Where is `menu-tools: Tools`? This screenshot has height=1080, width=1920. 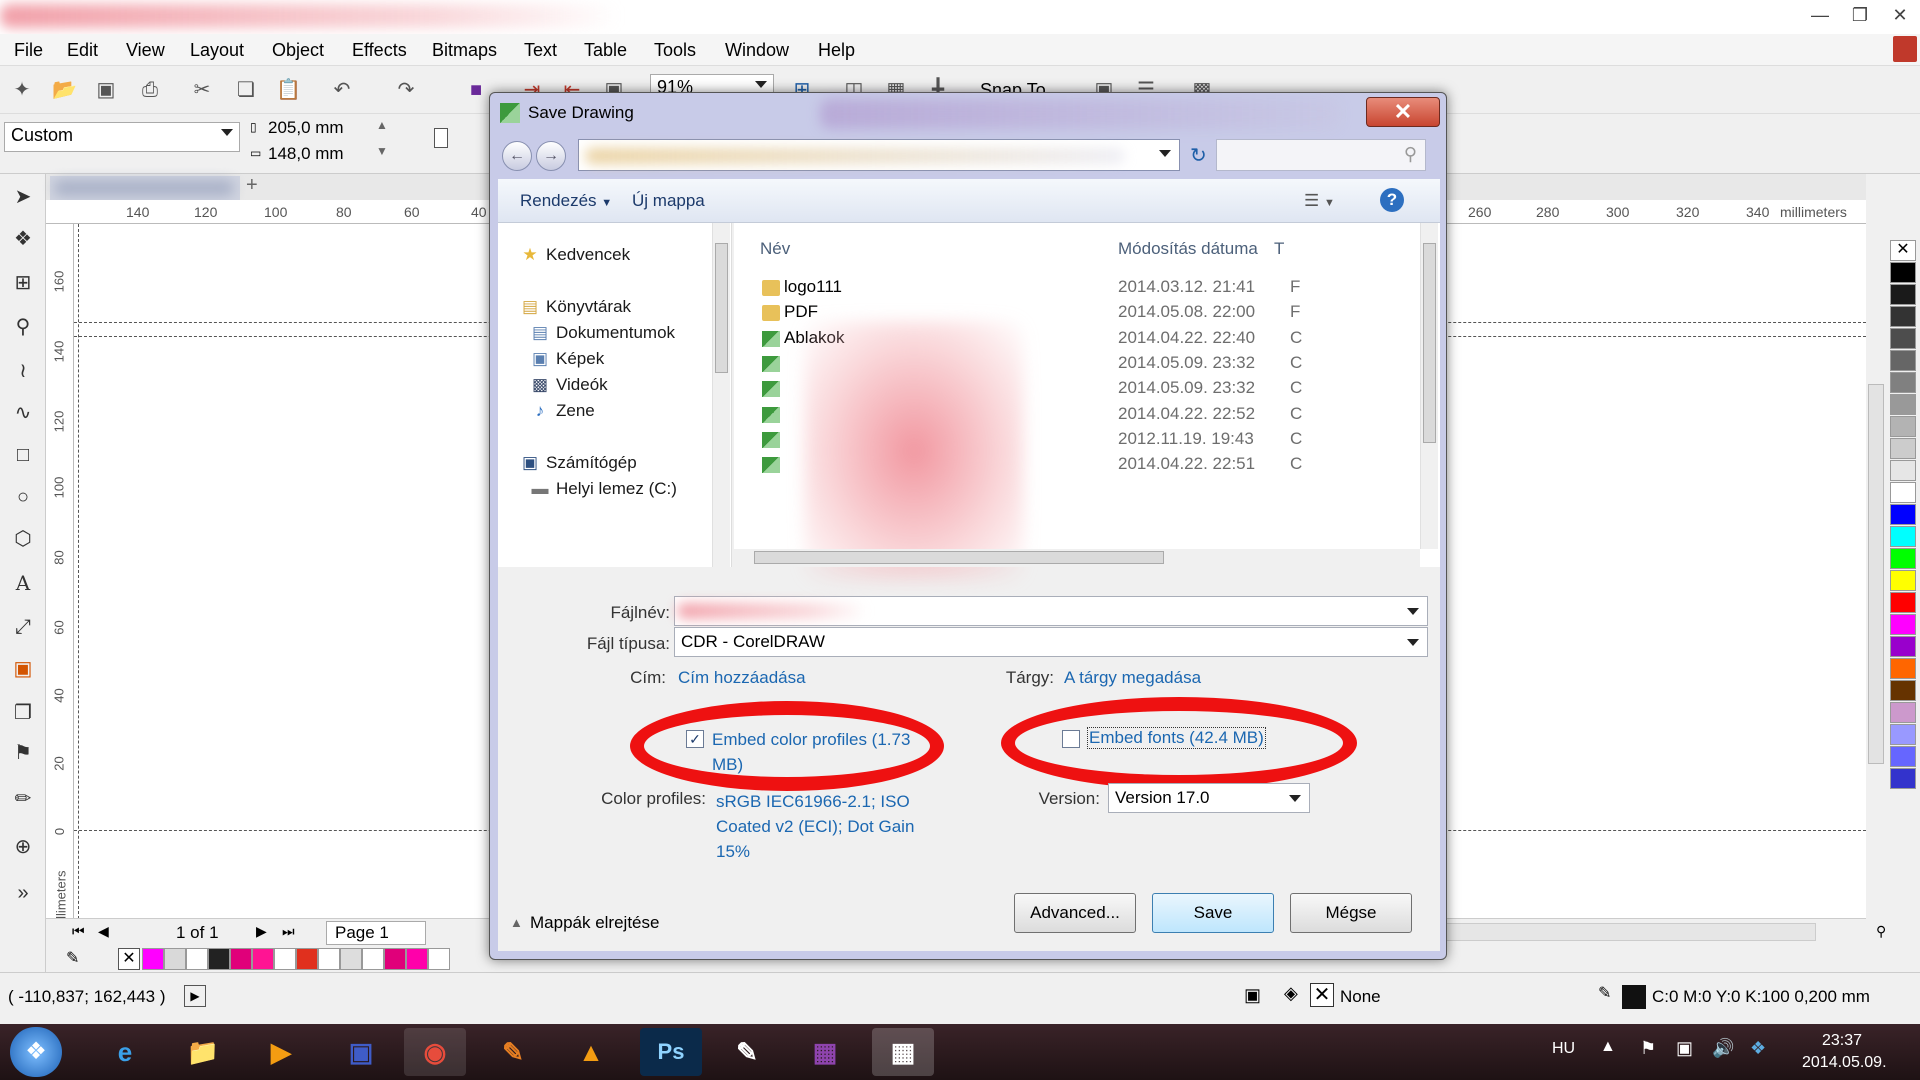
menu-tools: Tools is located at coordinates (675, 50).